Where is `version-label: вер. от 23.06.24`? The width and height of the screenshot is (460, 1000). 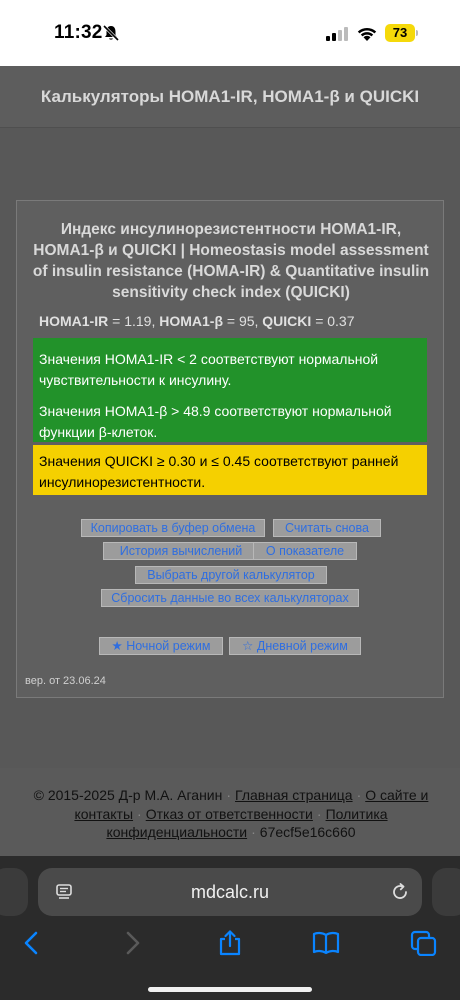 version-label: вер. от 23.06.24 is located at coordinates (65, 681).